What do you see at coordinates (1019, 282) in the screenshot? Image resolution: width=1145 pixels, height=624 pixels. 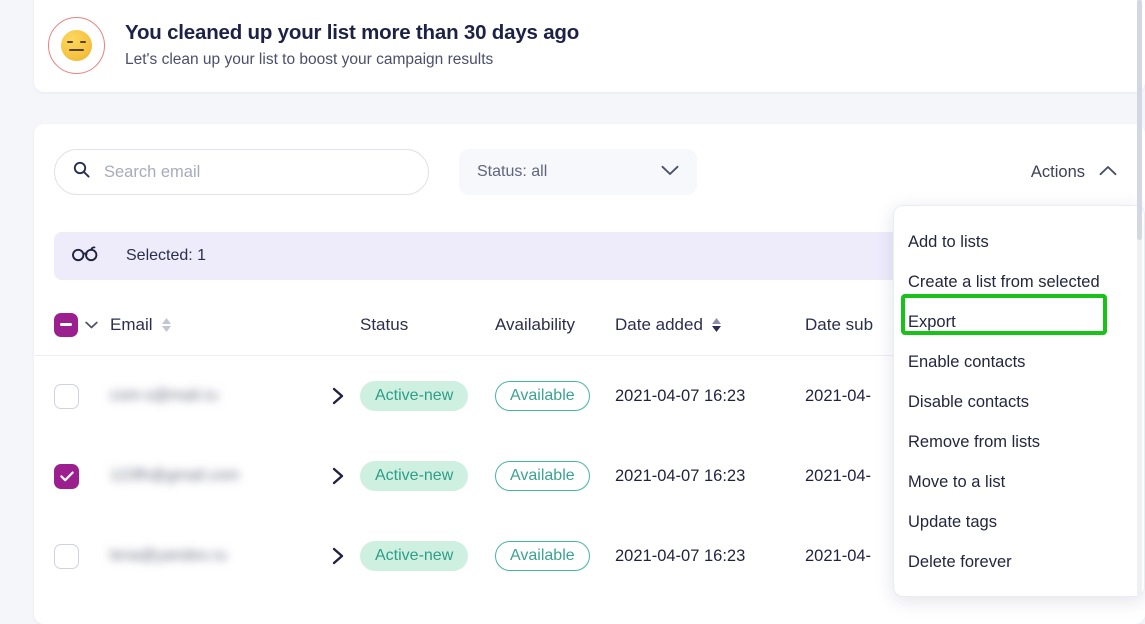 I see `menu-item-create-a-list-from-selected: Create a list from selected` at bounding box center [1019, 282].